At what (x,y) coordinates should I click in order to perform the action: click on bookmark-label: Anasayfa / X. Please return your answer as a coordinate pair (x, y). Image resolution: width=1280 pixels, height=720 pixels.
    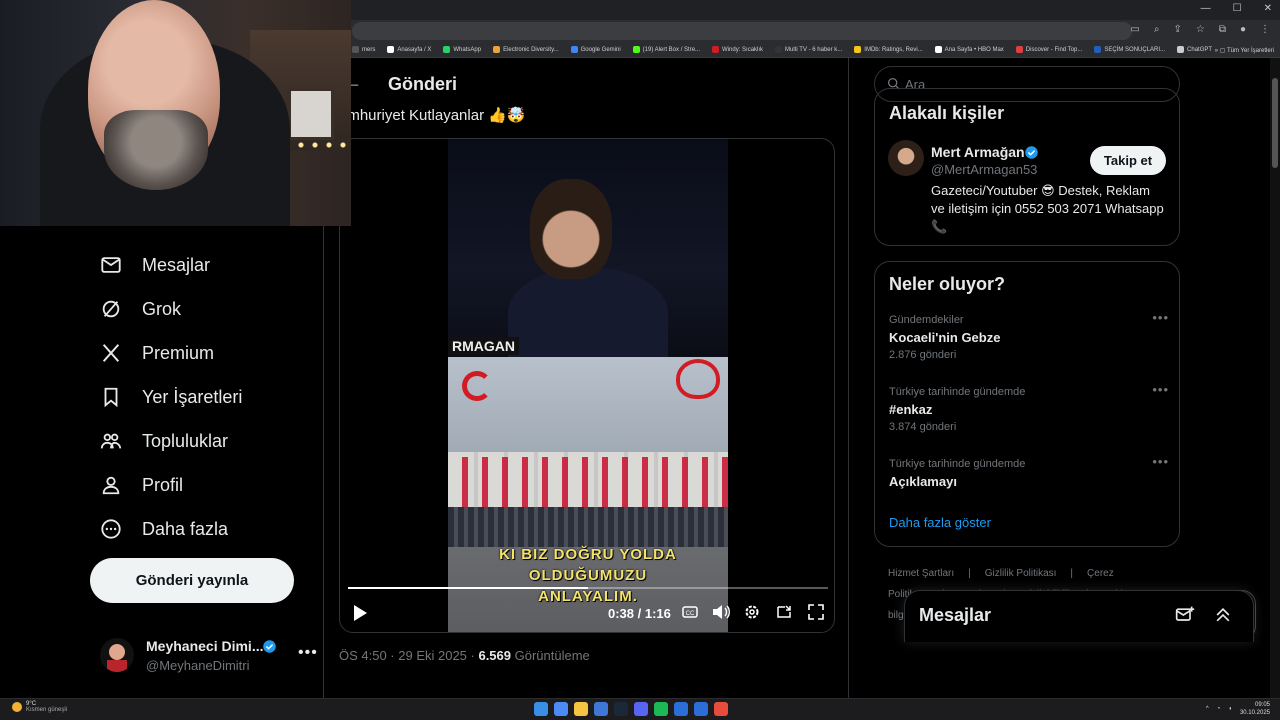
    Looking at the image, I should click on (414, 49).